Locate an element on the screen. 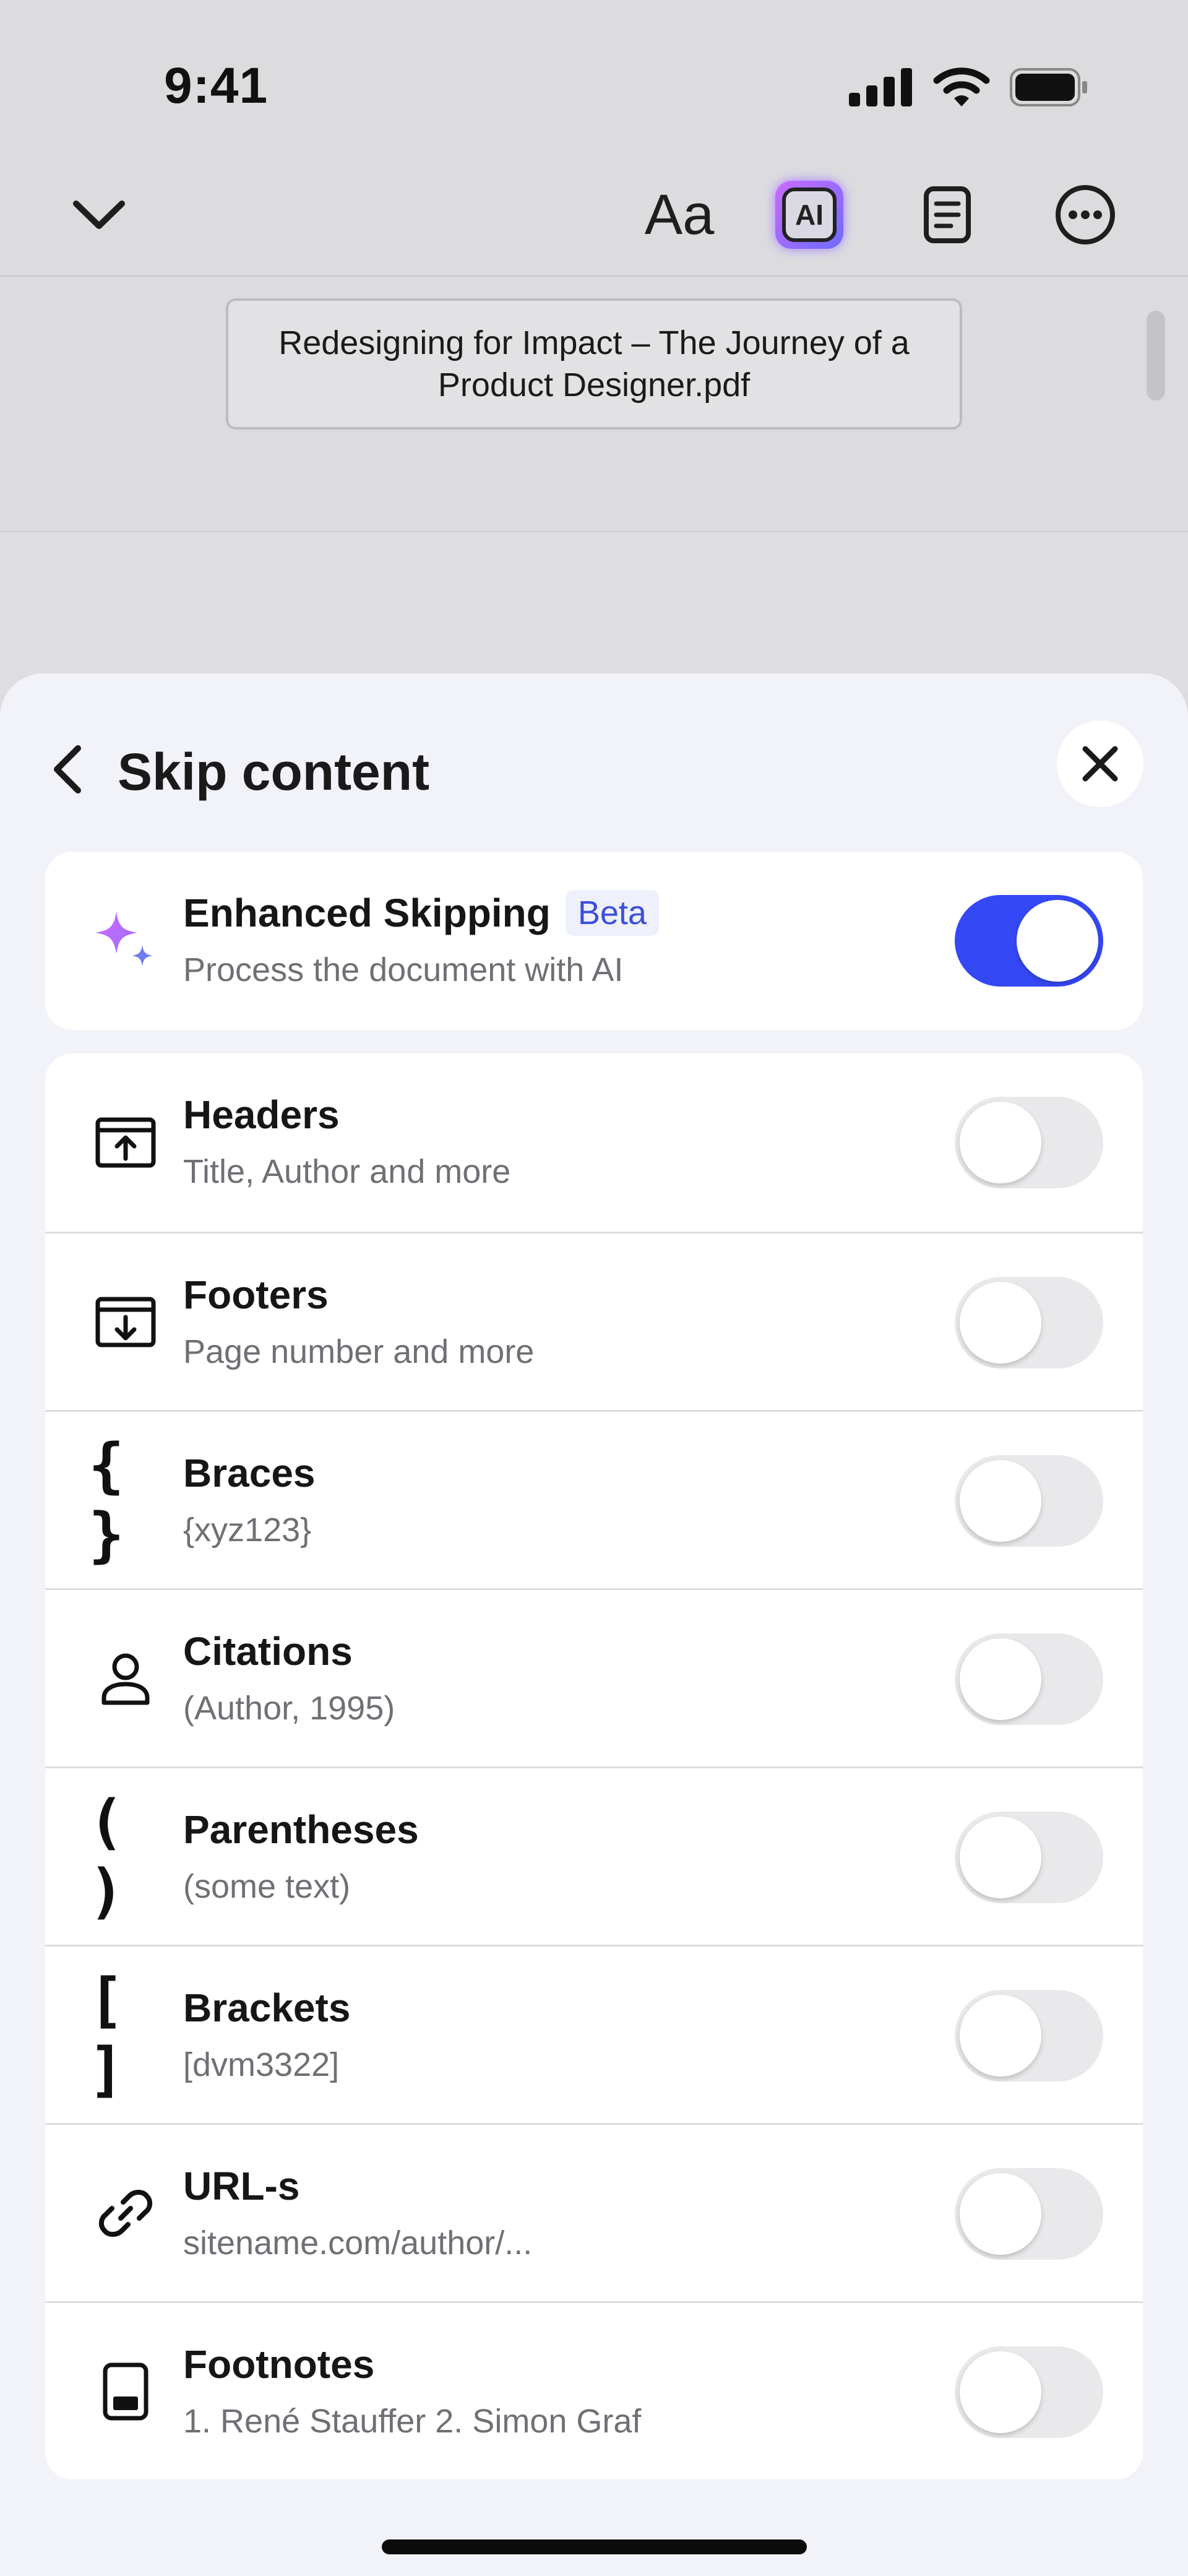  option-footers: Footers Page number and more is located at coordinates (594, 1321).